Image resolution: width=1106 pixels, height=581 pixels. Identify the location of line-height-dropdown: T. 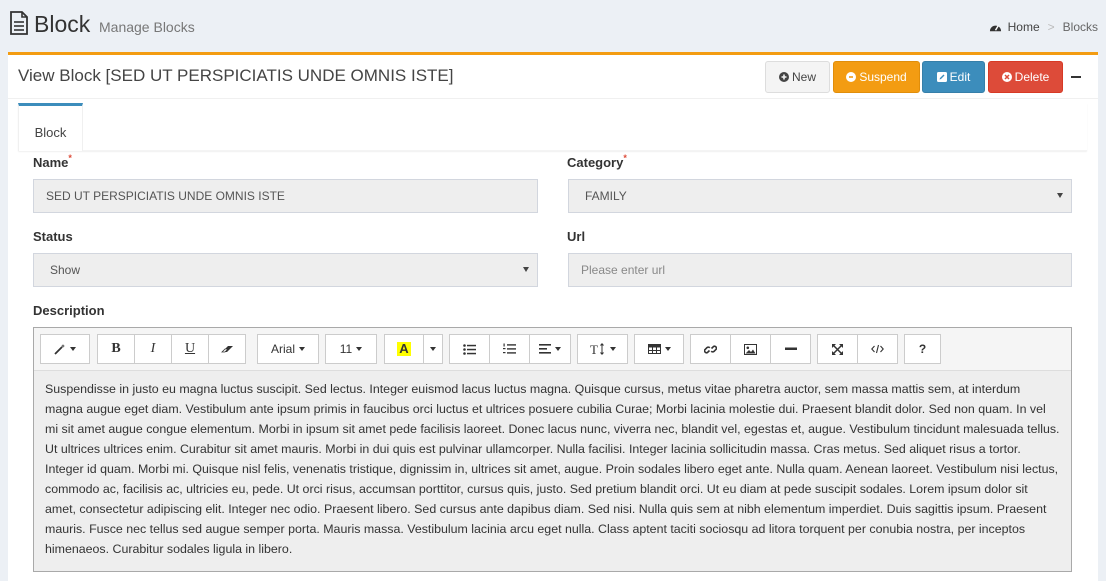
(602, 349).